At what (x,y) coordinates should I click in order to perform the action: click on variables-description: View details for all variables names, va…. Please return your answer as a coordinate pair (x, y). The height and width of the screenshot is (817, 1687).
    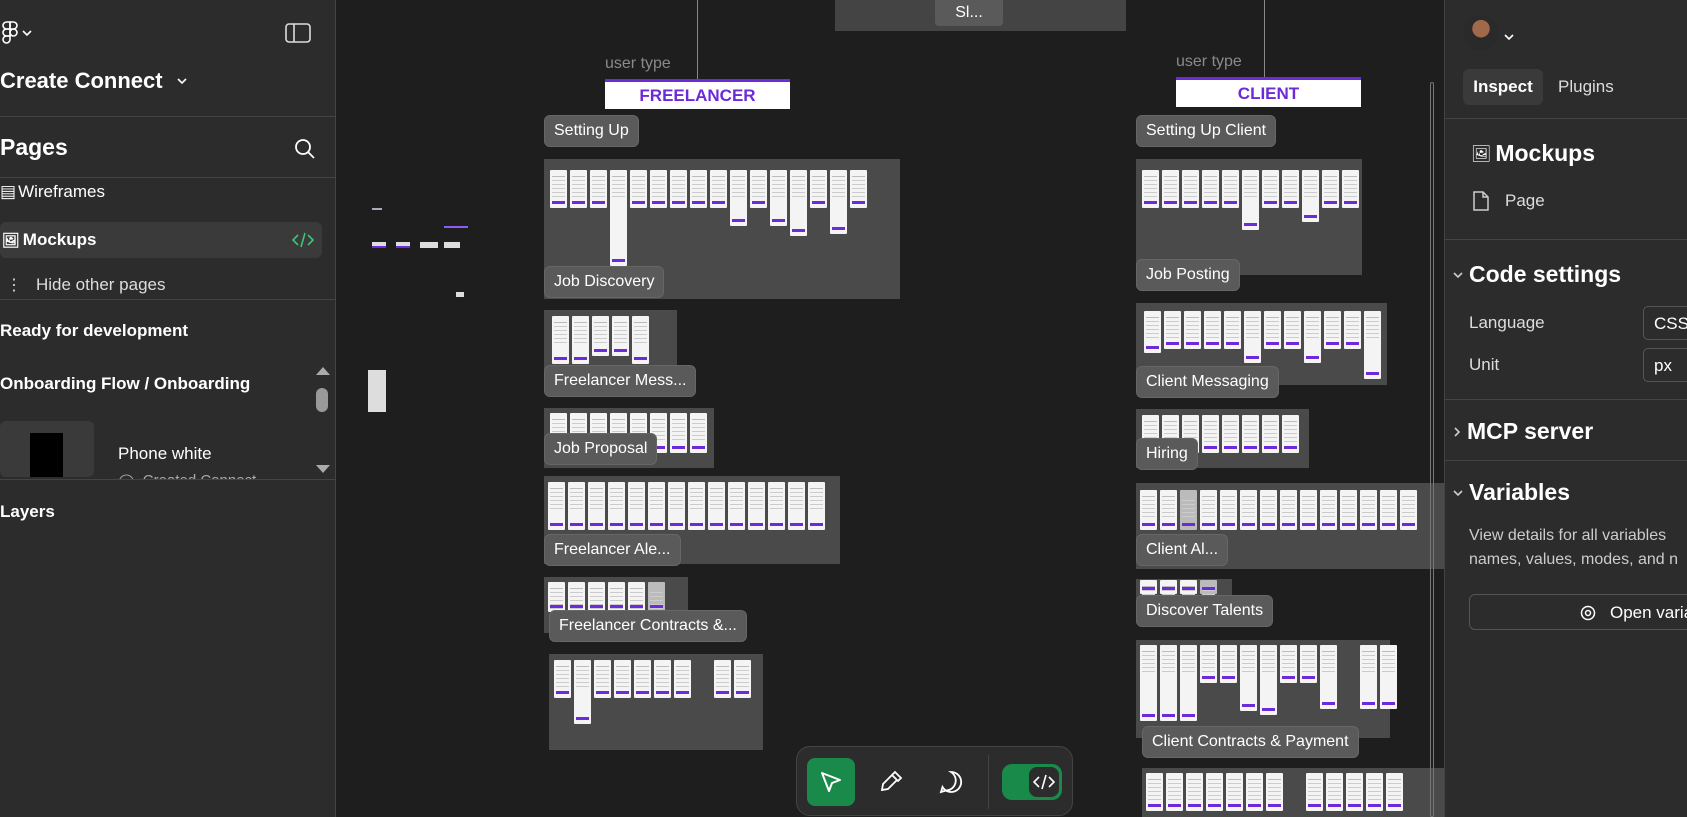
    Looking at the image, I should click on (1574, 547).